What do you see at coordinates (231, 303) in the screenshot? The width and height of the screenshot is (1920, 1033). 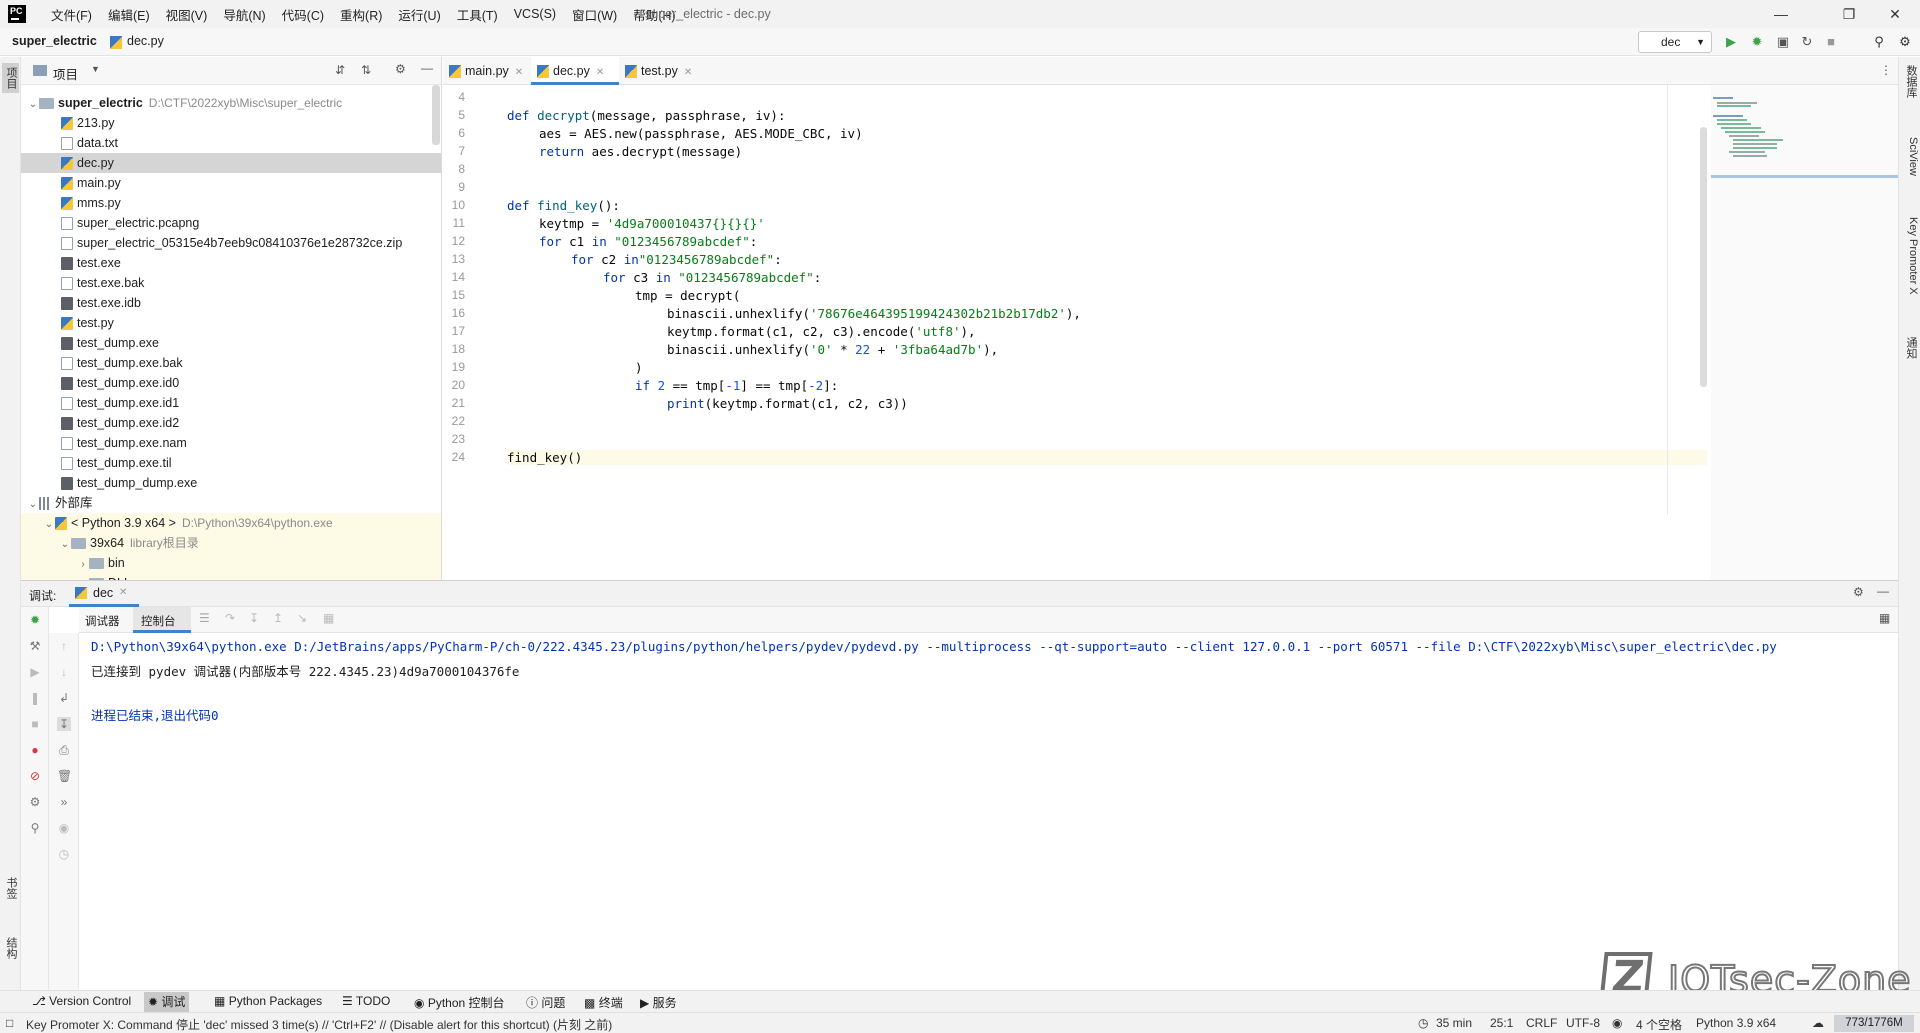 I see `tree-file-item: test.exe.idb` at bounding box center [231, 303].